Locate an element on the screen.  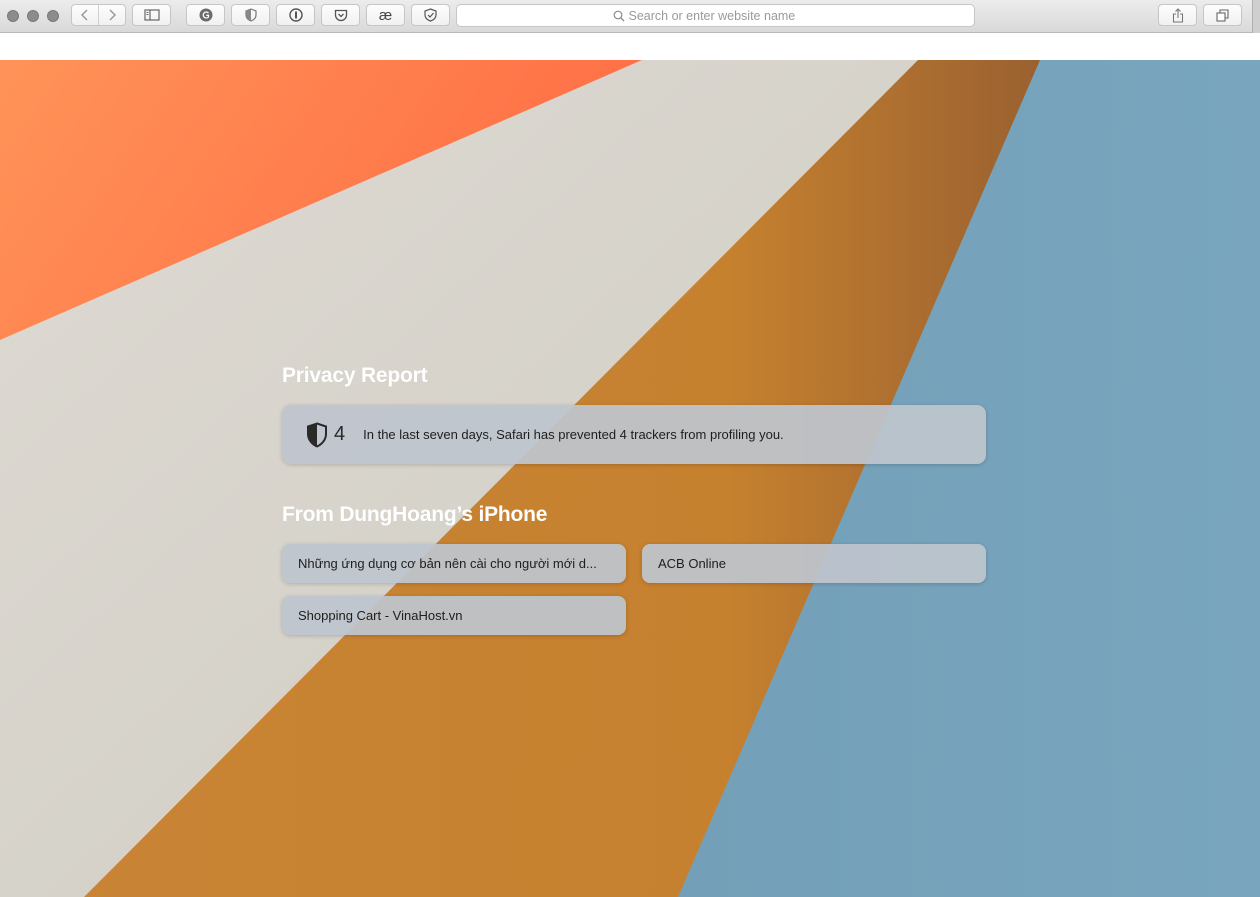
onepassword-extension-button is located at coordinates (295, 15).